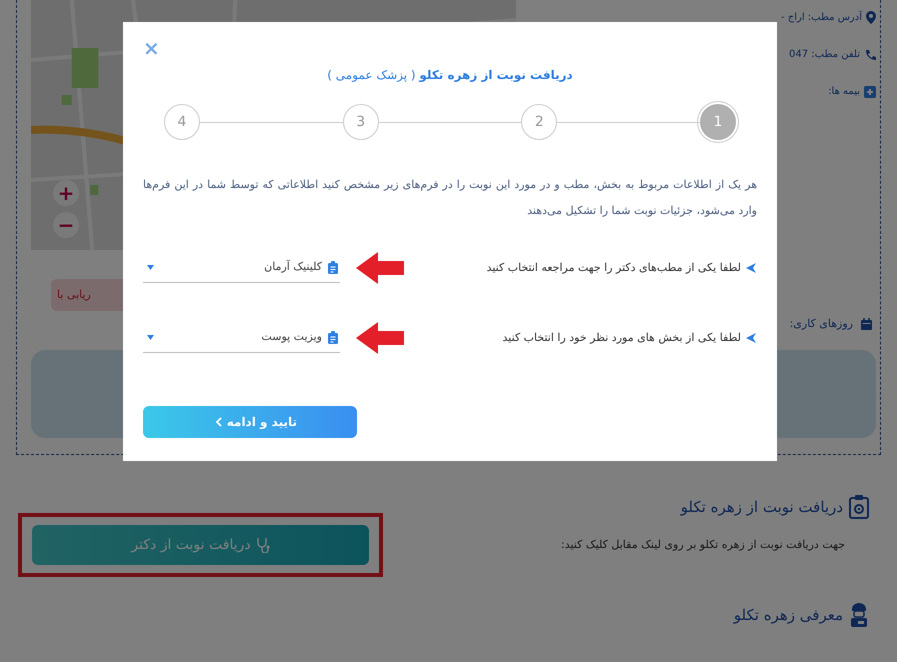 The height and width of the screenshot is (662, 897). What do you see at coordinates (621, 338) in the screenshot?
I see `field-label: لطفا یکی از بخش های مورد نظر خود را انتخاب کنید` at bounding box center [621, 338].